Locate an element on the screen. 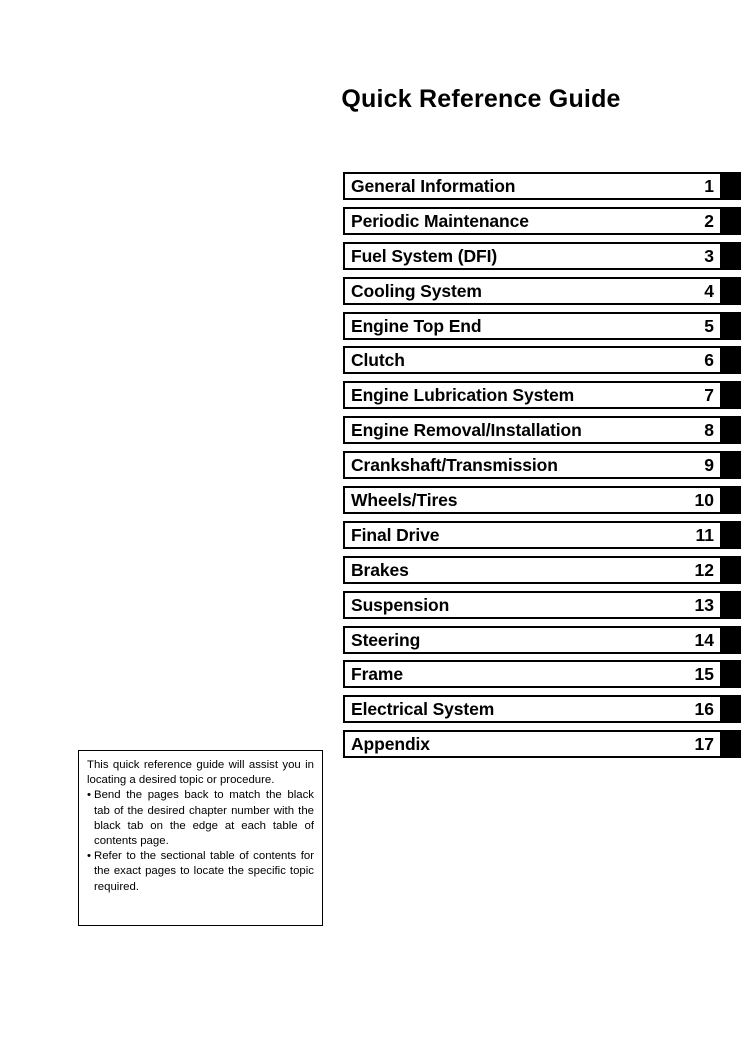 The width and height of the screenshot is (741, 1044). chapter-title: Suspension is located at coordinates (400, 604).